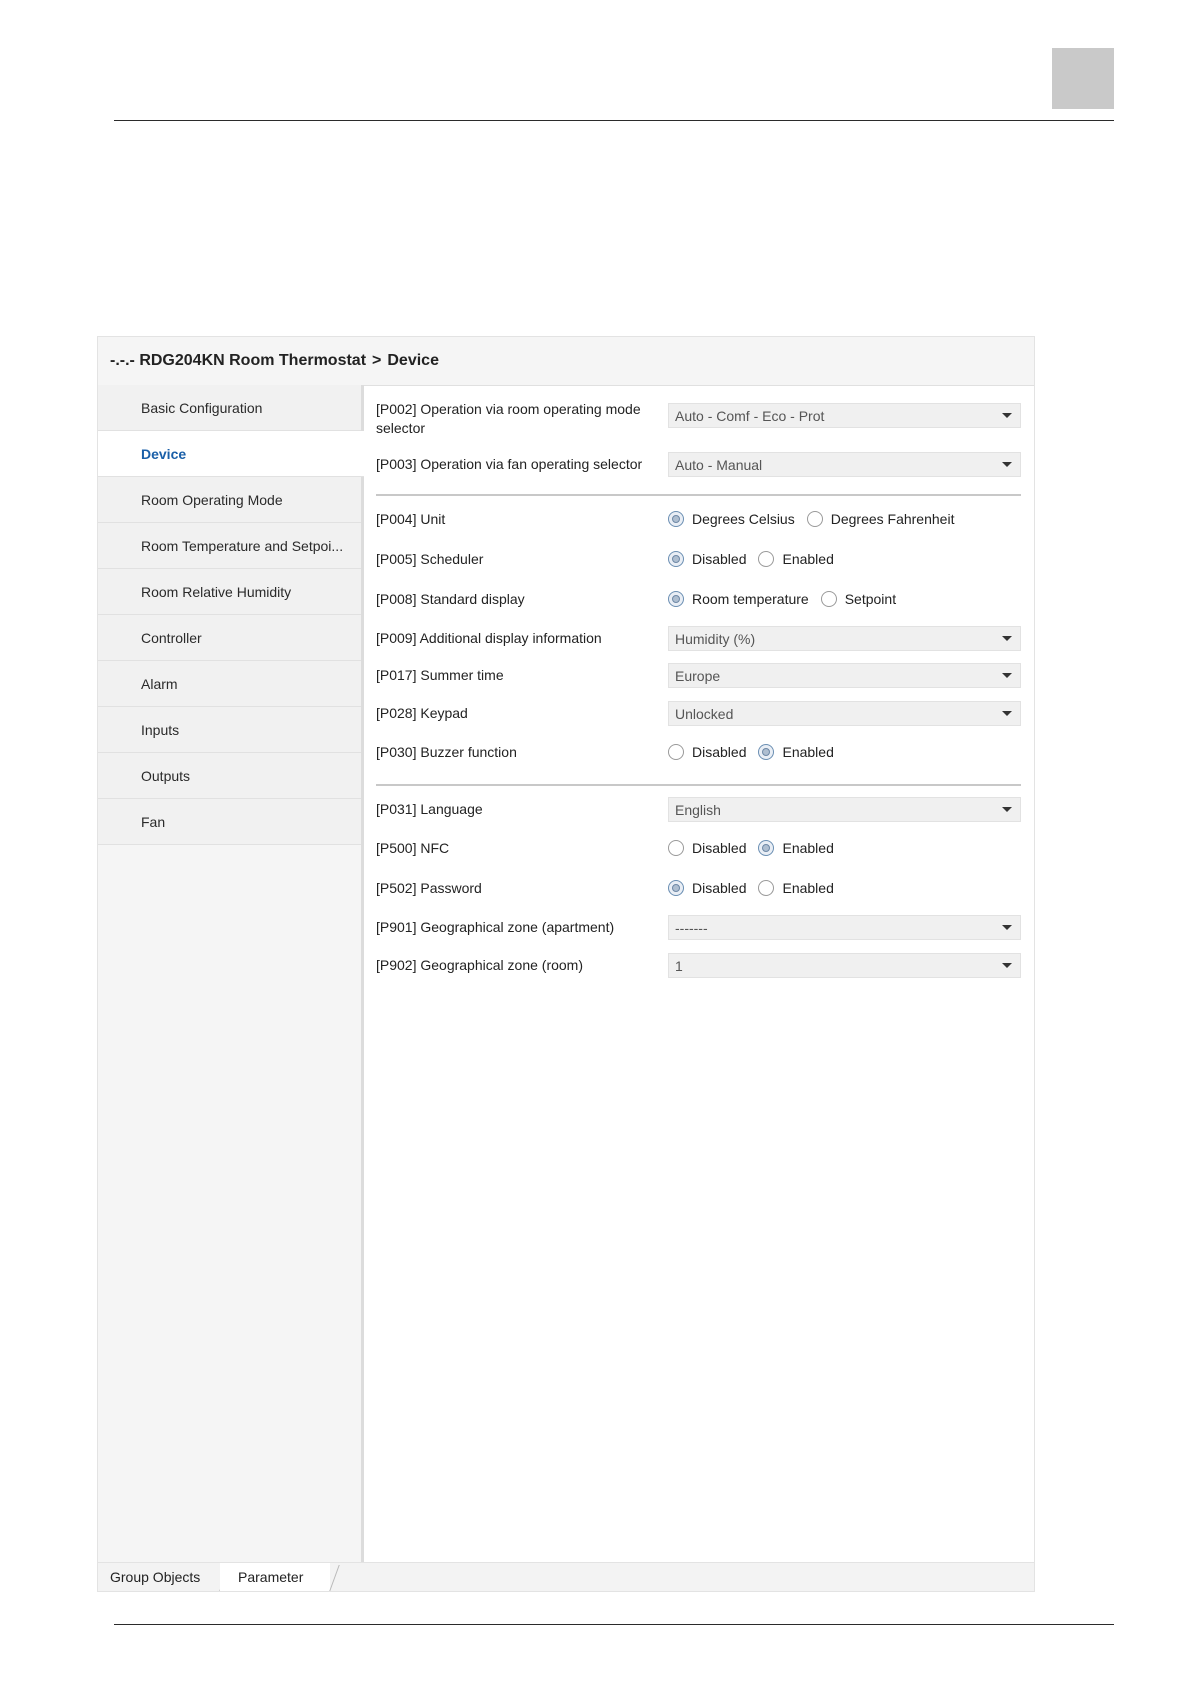 This screenshot has height=1684, width=1191. Describe the element at coordinates (334, 1578) in the screenshot. I see `tab-separator` at that location.